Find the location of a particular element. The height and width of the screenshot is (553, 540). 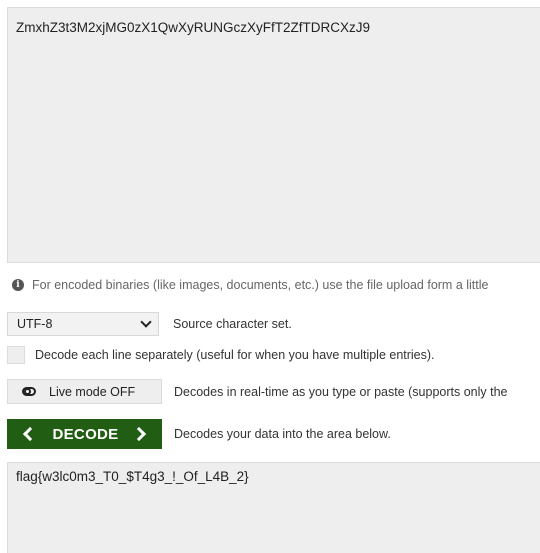

charset-select: UTF-8 is located at coordinates (83, 324).